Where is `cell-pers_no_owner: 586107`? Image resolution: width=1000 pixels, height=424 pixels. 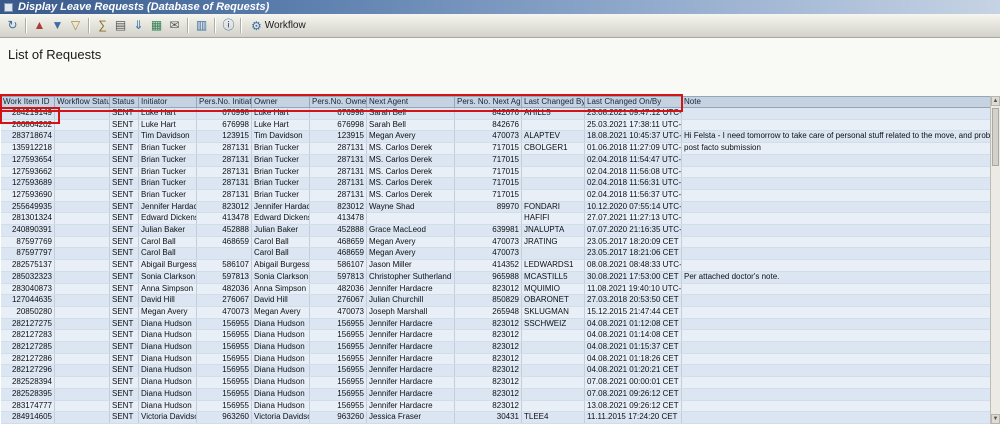
cell-pers_no_owner: 586107 is located at coordinates (338, 265).